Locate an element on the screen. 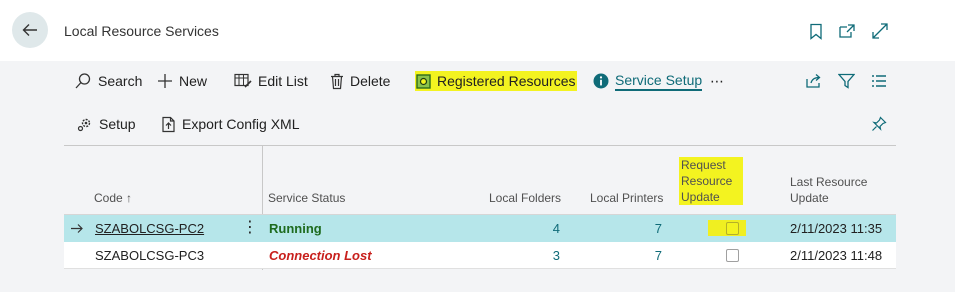 This screenshot has height=292, width=955. open-new-window-icon is located at coordinates (847, 31).